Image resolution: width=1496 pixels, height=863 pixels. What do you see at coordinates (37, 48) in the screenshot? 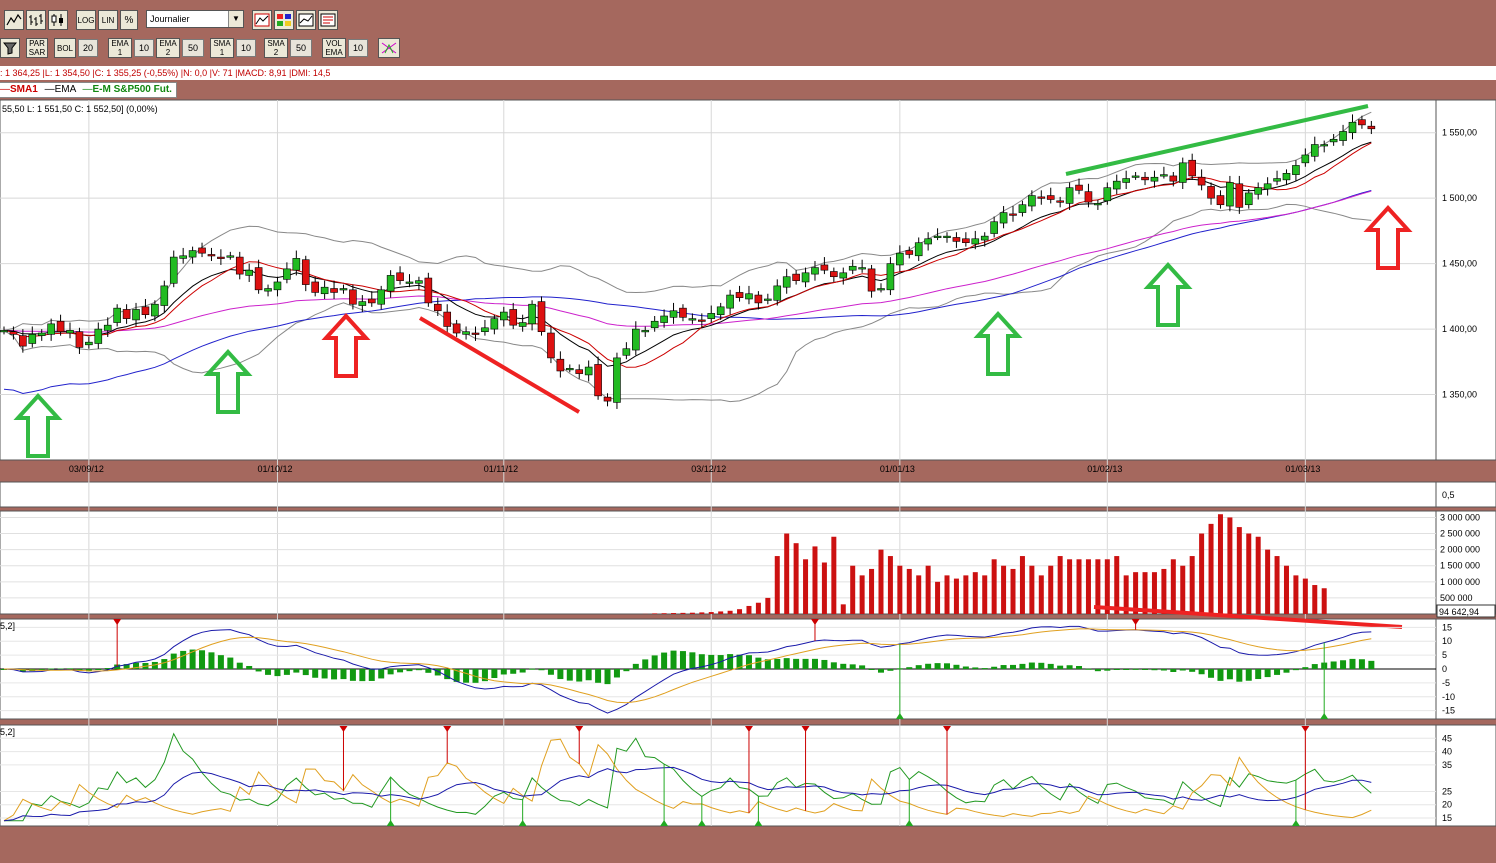
I see `parabolic-sar-button: PAR SAR` at bounding box center [37, 48].